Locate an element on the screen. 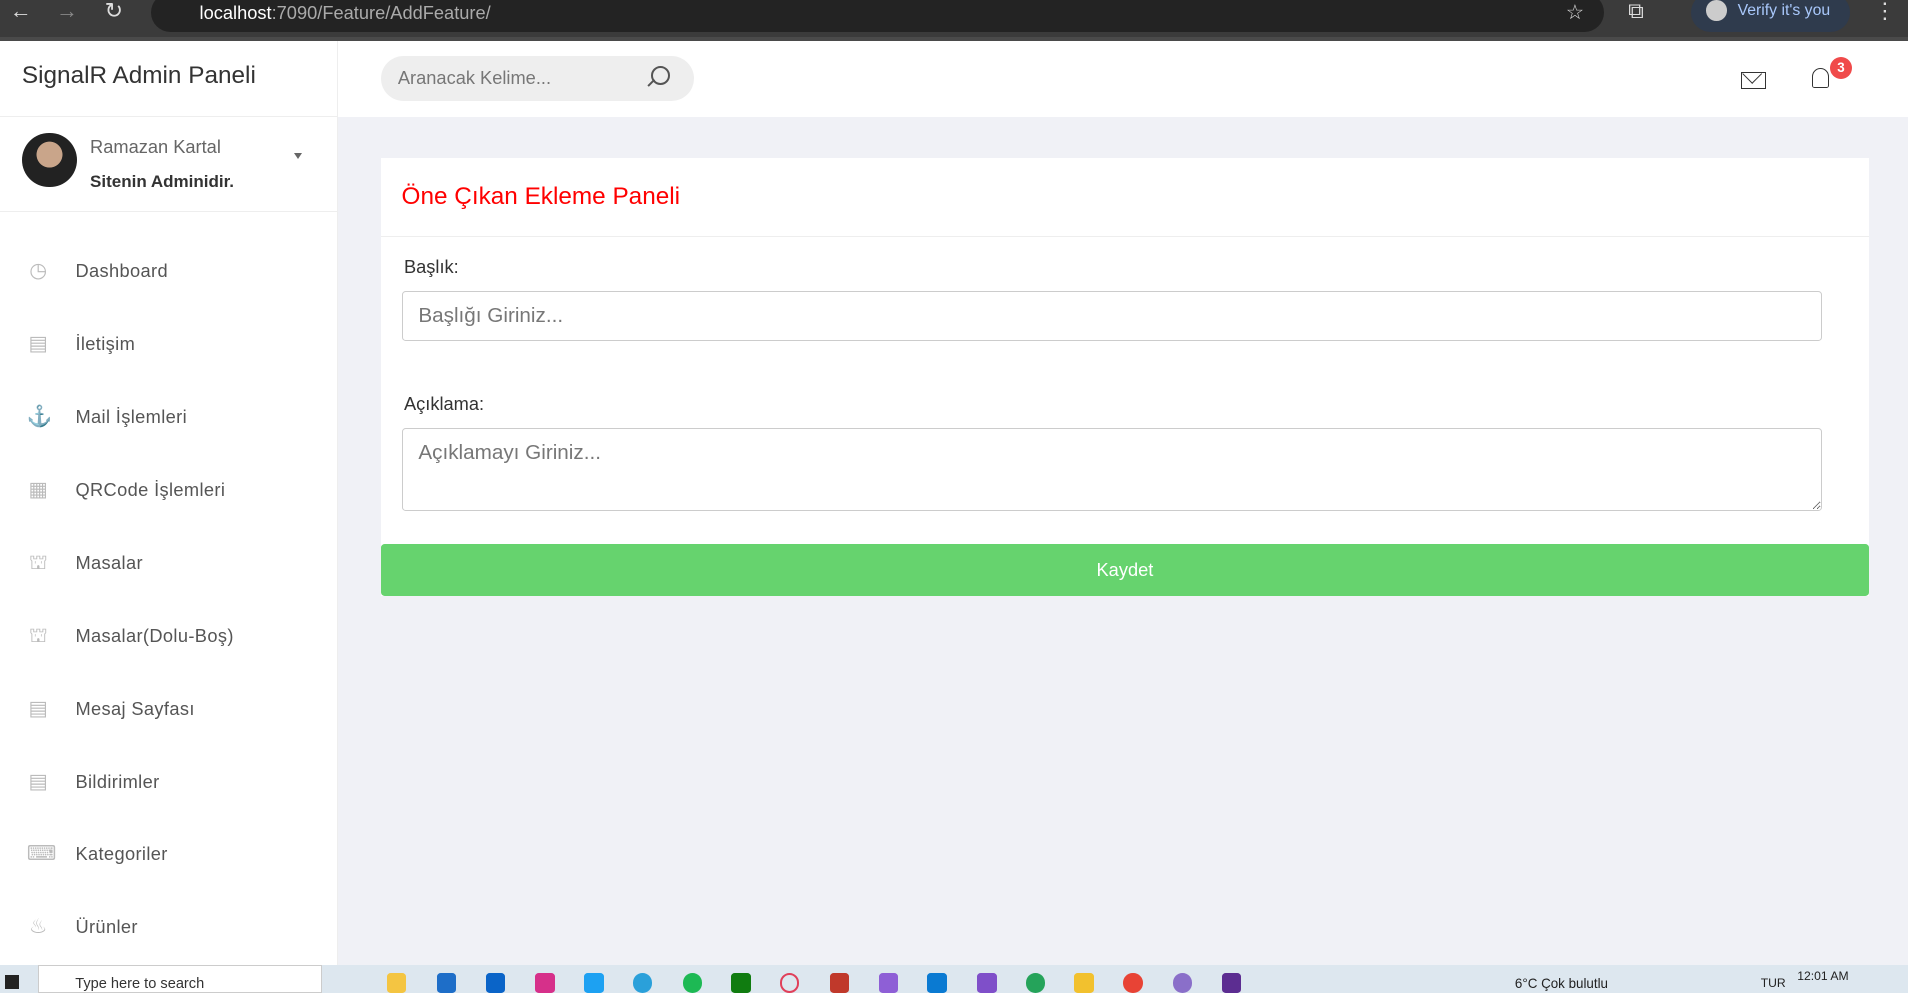 This screenshot has width=1908, height=993. chevron-down-icon is located at coordinates (298, 156).